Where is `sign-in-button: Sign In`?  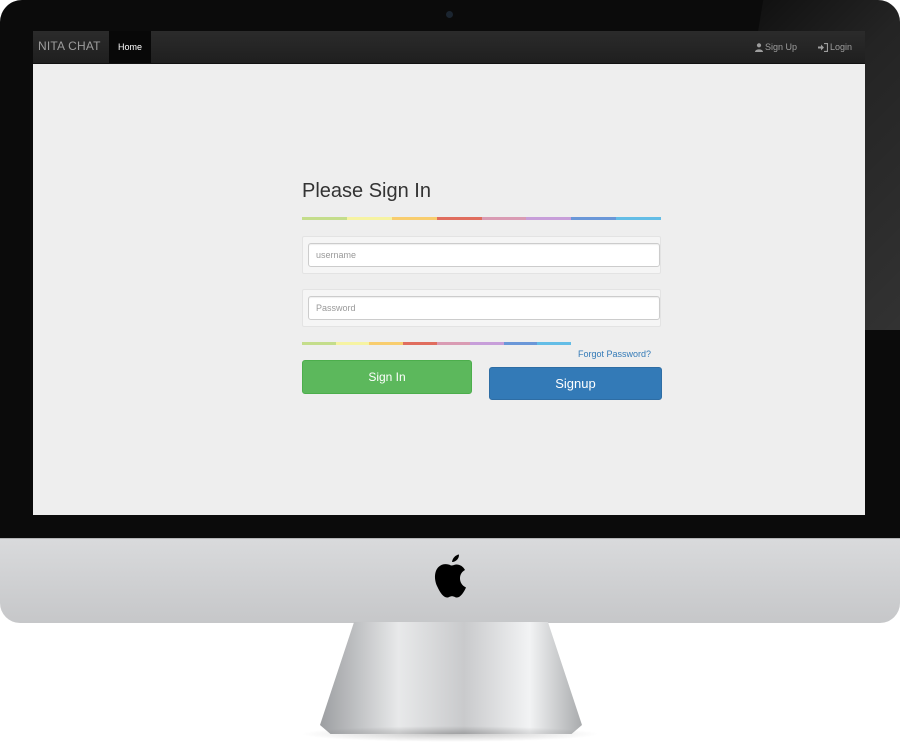 sign-in-button: Sign In is located at coordinates (387, 377).